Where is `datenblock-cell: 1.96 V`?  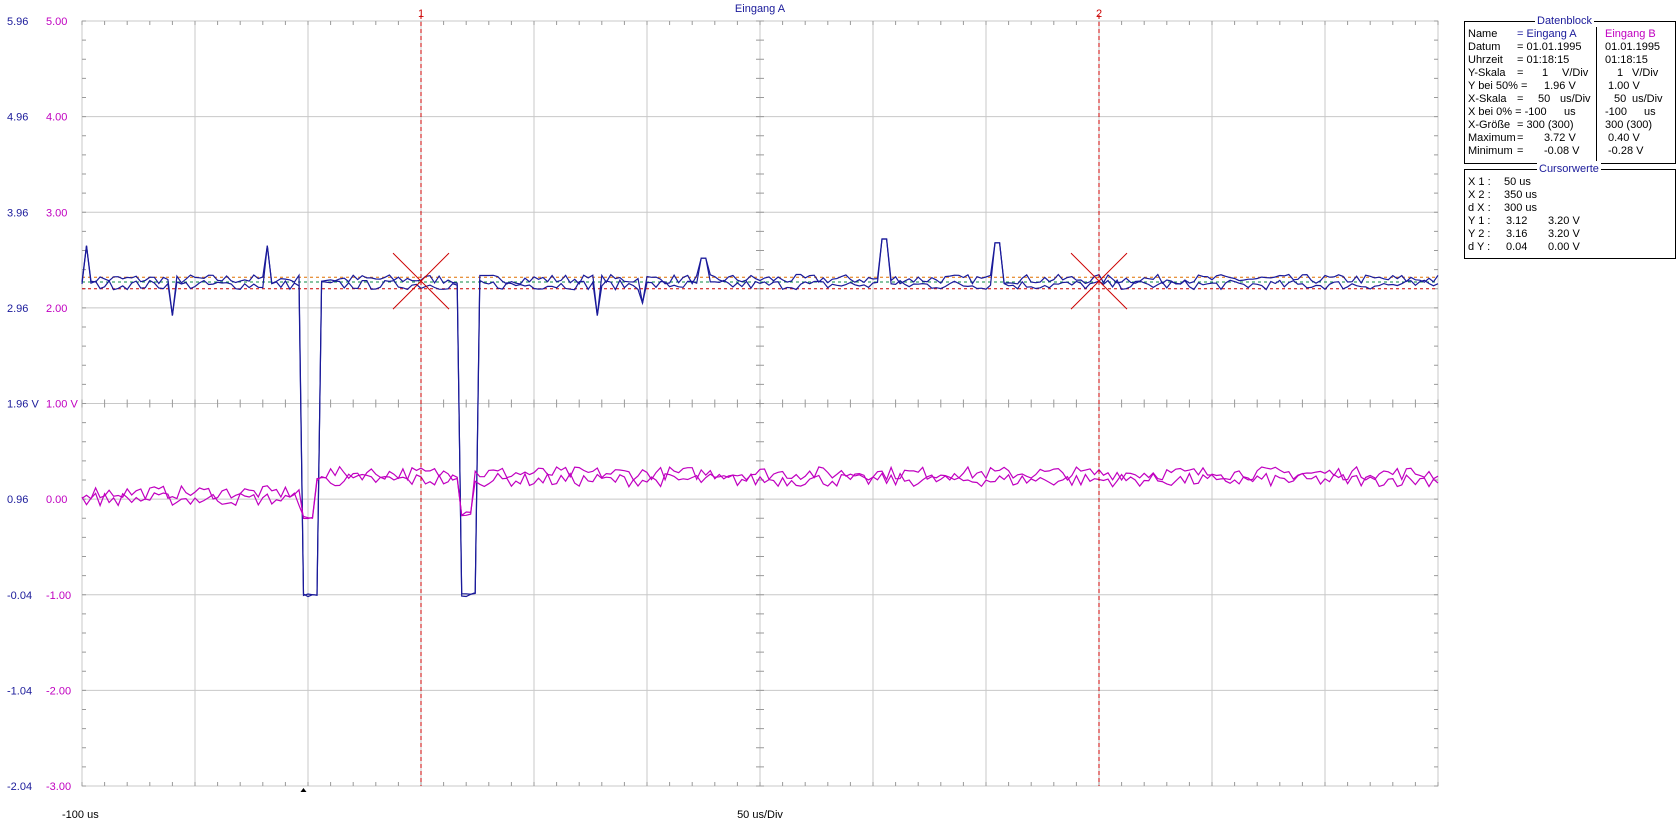 datenblock-cell: 1.96 V is located at coordinates (1560, 86).